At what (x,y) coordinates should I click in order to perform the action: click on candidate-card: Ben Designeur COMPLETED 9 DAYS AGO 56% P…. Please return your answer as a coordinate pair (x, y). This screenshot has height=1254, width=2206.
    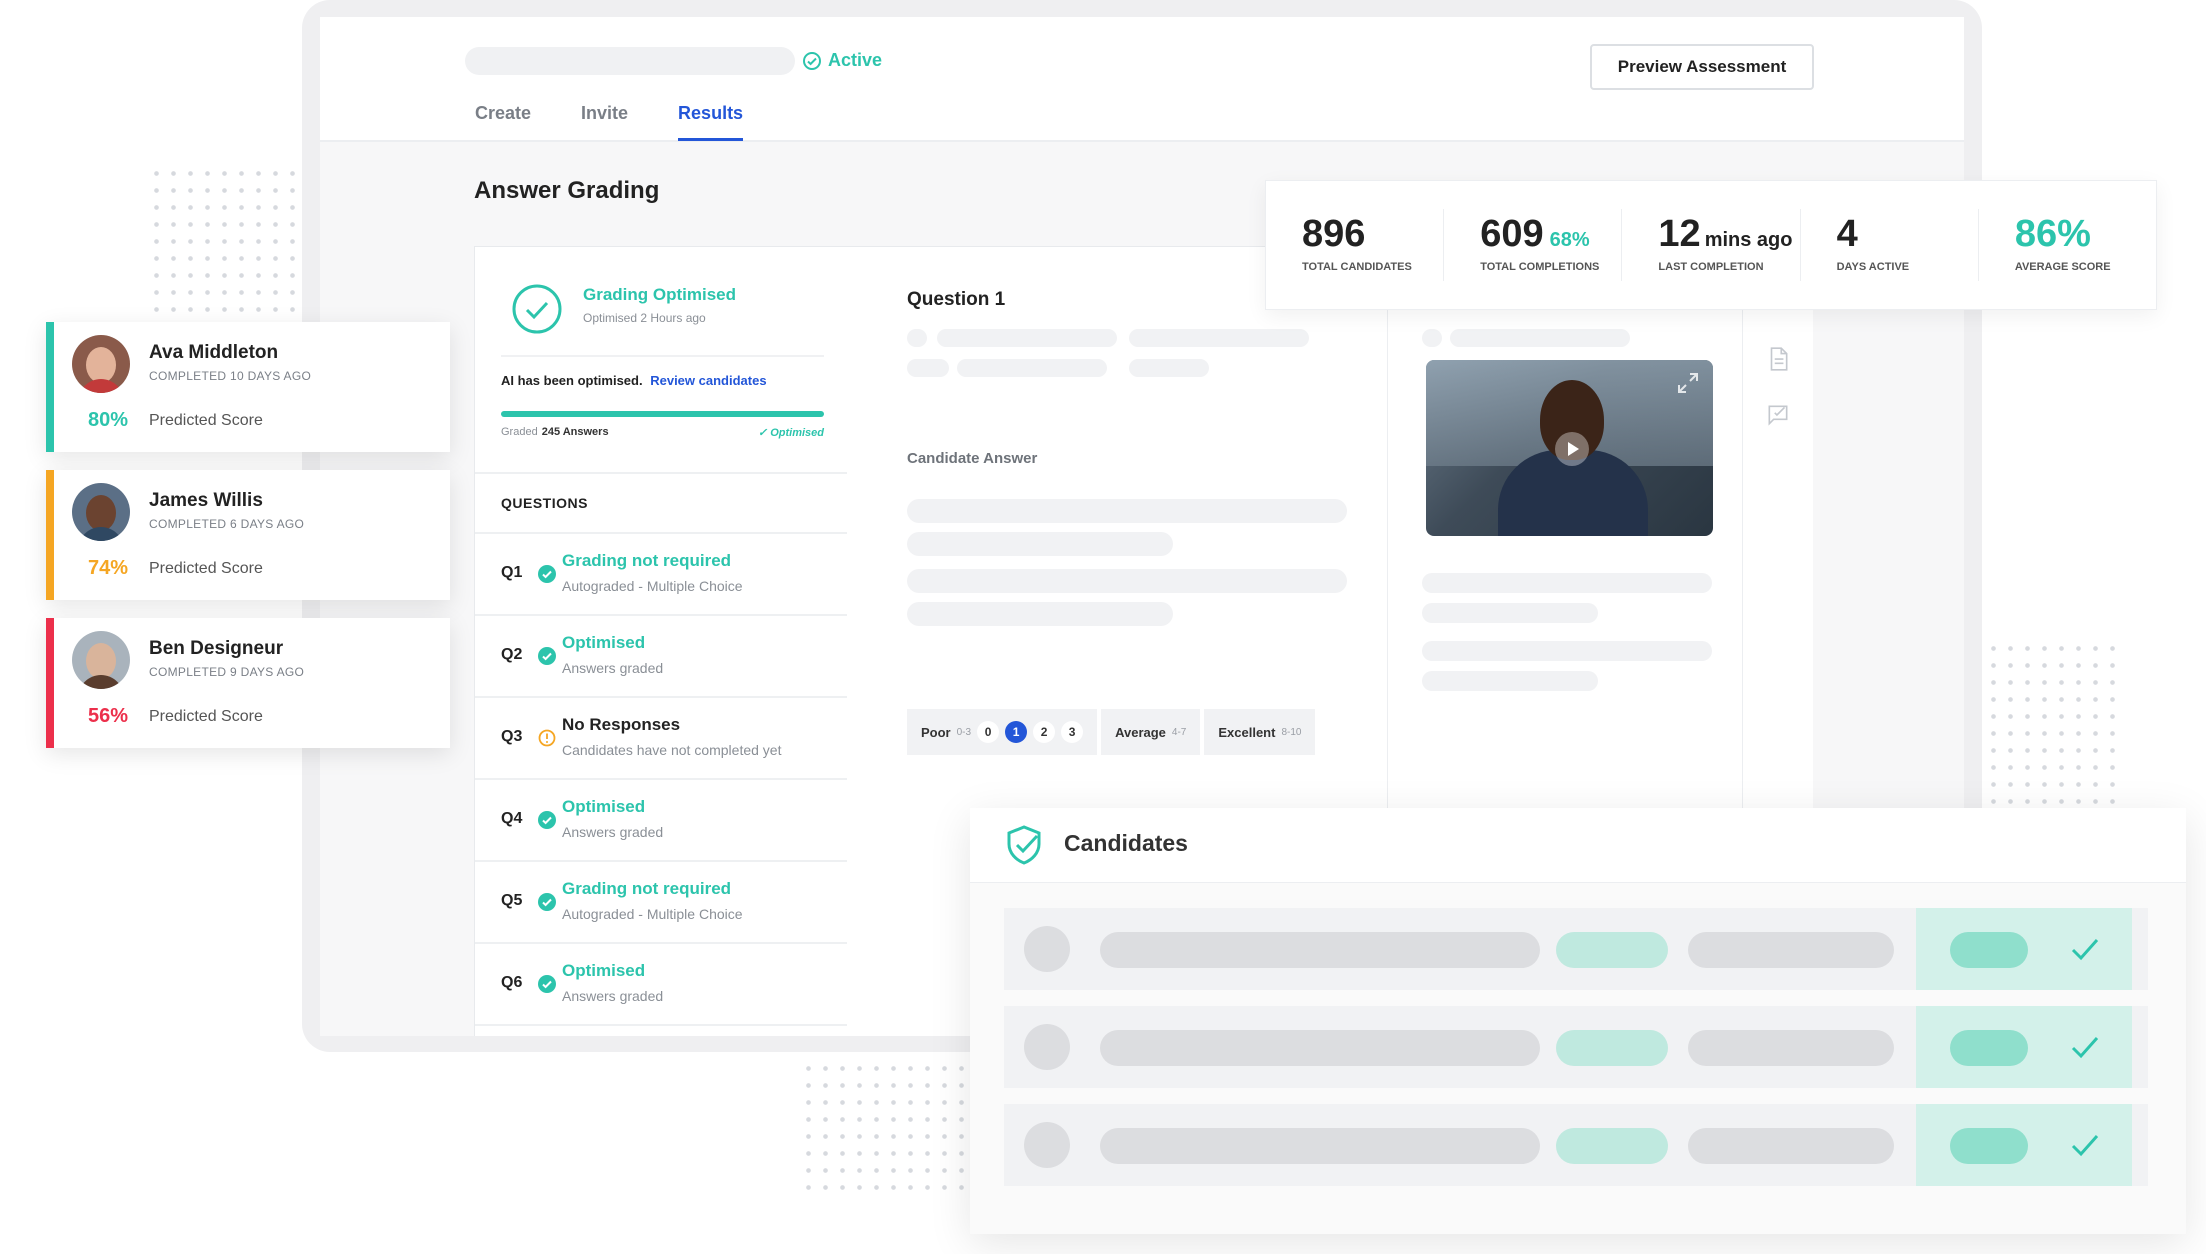
    Looking at the image, I should click on (248, 683).